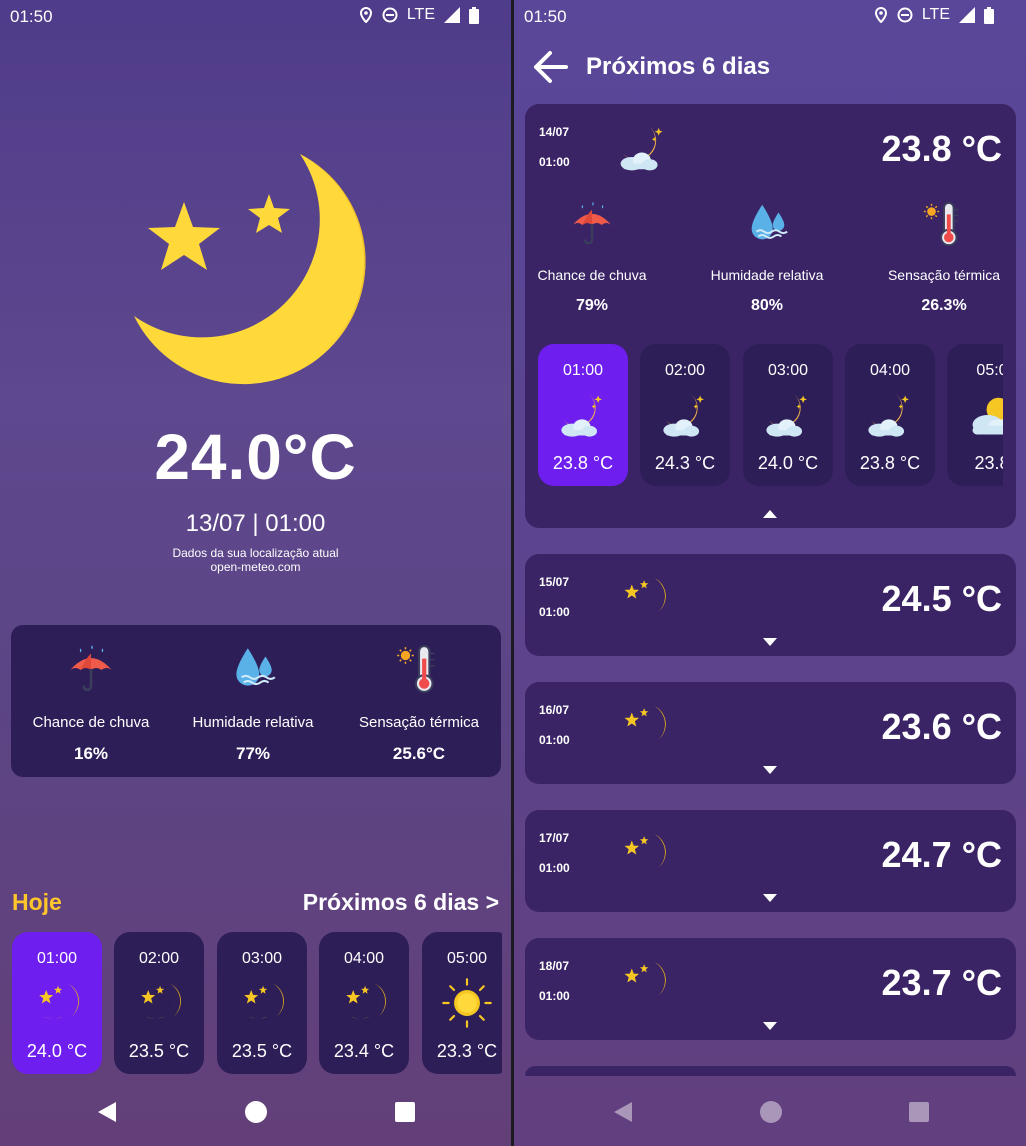  Describe the element at coordinates (941, 982) in the screenshot. I see `day-temperature: 23.7 °C` at that location.